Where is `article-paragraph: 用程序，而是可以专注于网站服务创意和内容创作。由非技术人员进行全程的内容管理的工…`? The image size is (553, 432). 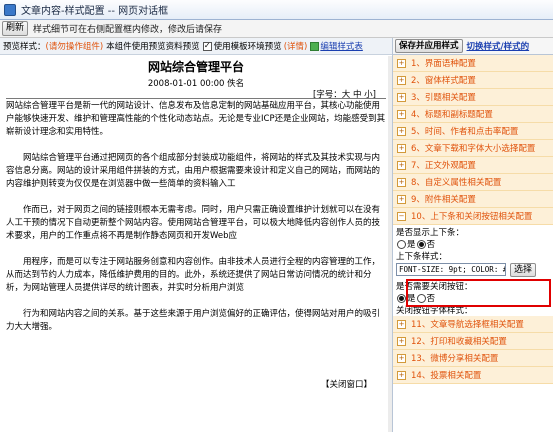 article-paragraph: 用程序，而是可以专注于网站服务创意和内容创作。由非技术人员进行全程的内容管理的工… is located at coordinates (193, 275).